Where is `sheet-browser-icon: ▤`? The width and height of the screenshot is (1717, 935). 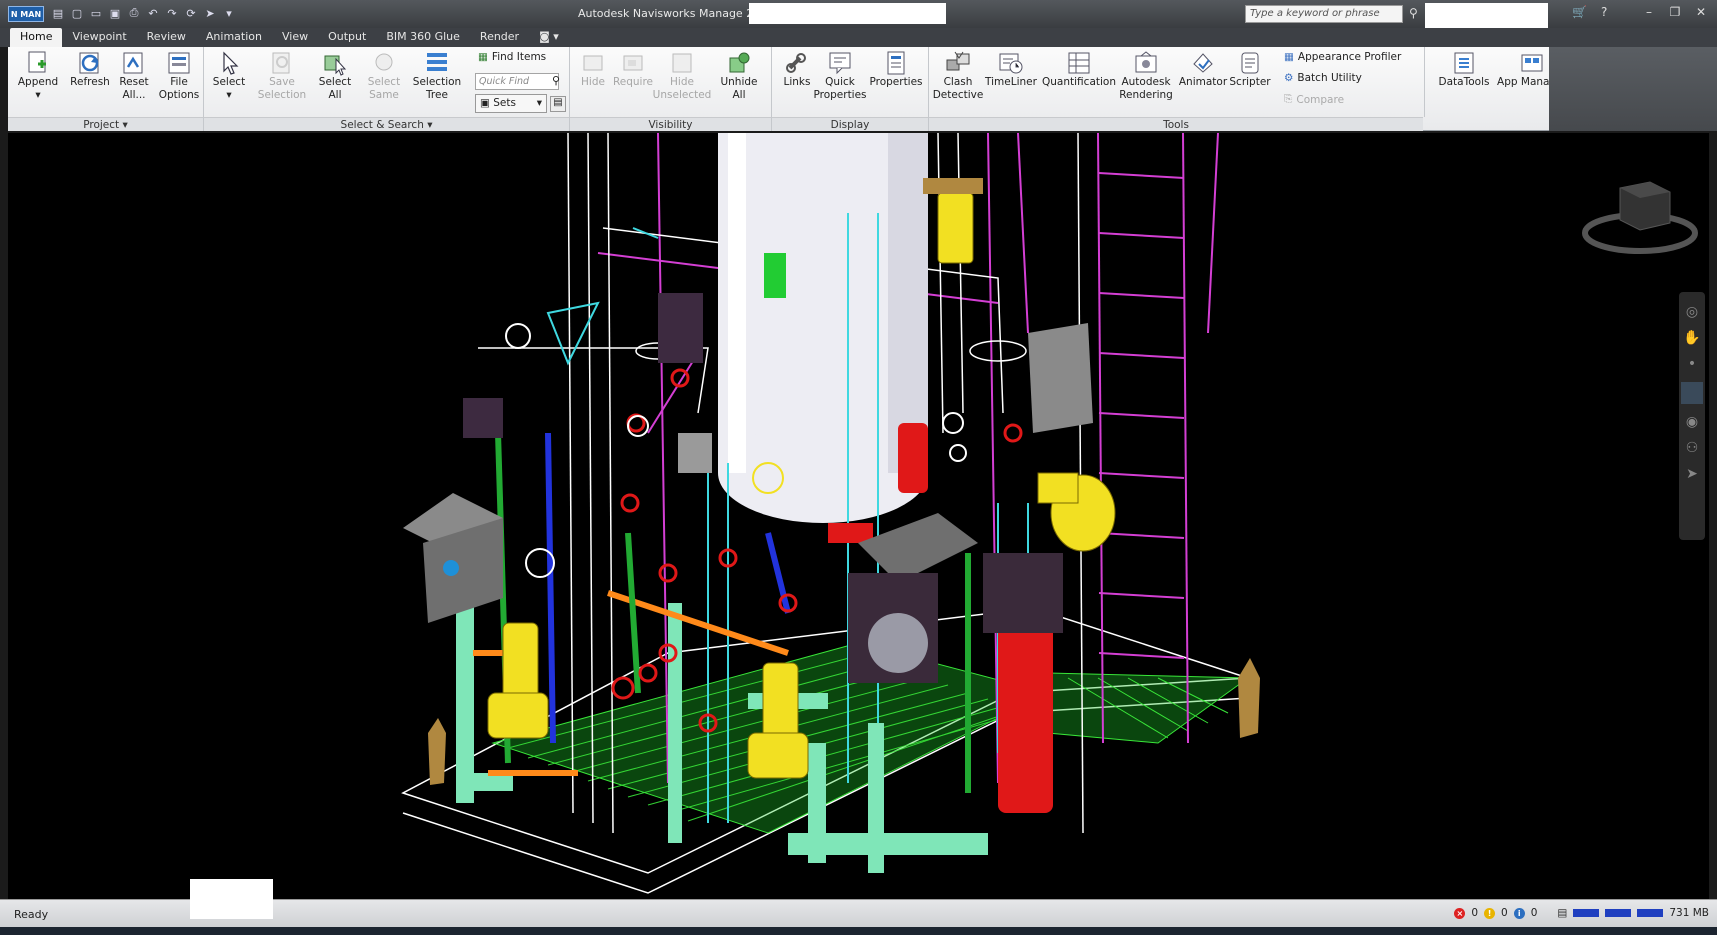
sheet-browser-icon: ▤ is located at coordinates (1562, 913).